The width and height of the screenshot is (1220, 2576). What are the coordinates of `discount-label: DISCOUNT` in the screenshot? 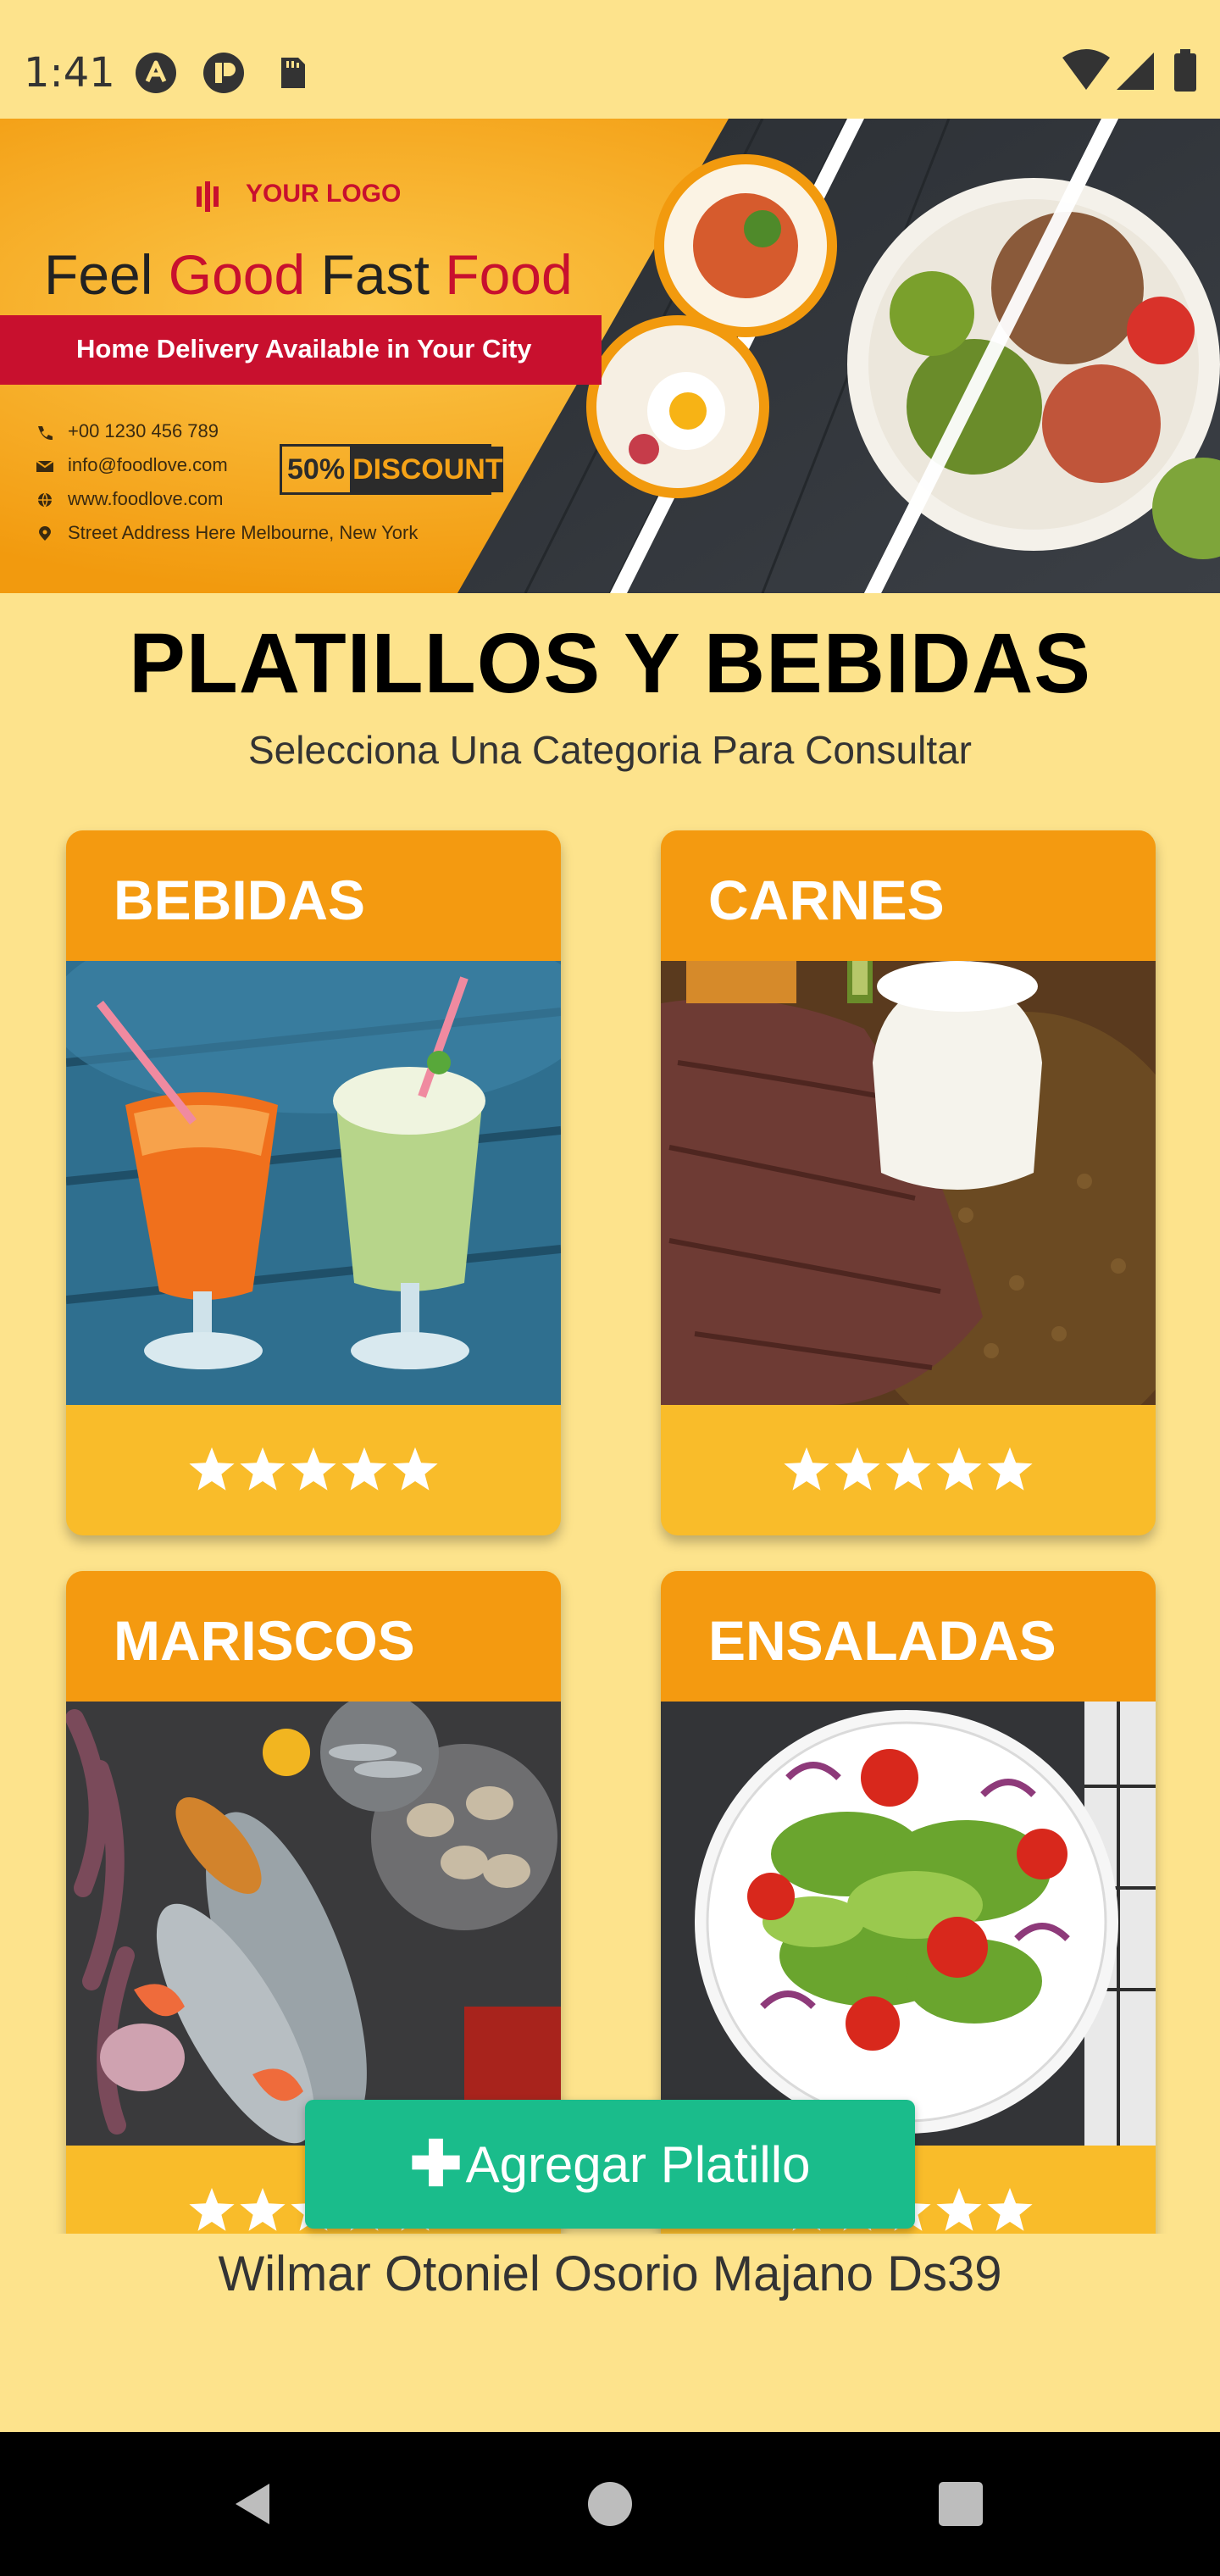 It's located at (427, 469).